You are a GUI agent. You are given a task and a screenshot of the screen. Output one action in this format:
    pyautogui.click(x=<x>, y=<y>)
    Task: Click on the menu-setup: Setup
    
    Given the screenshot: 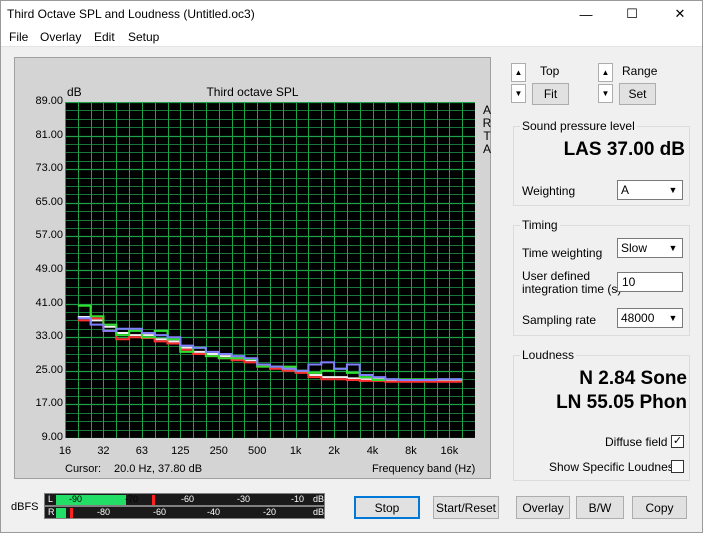 What is the action you would take?
    pyautogui.click(x=143, y=37)
    